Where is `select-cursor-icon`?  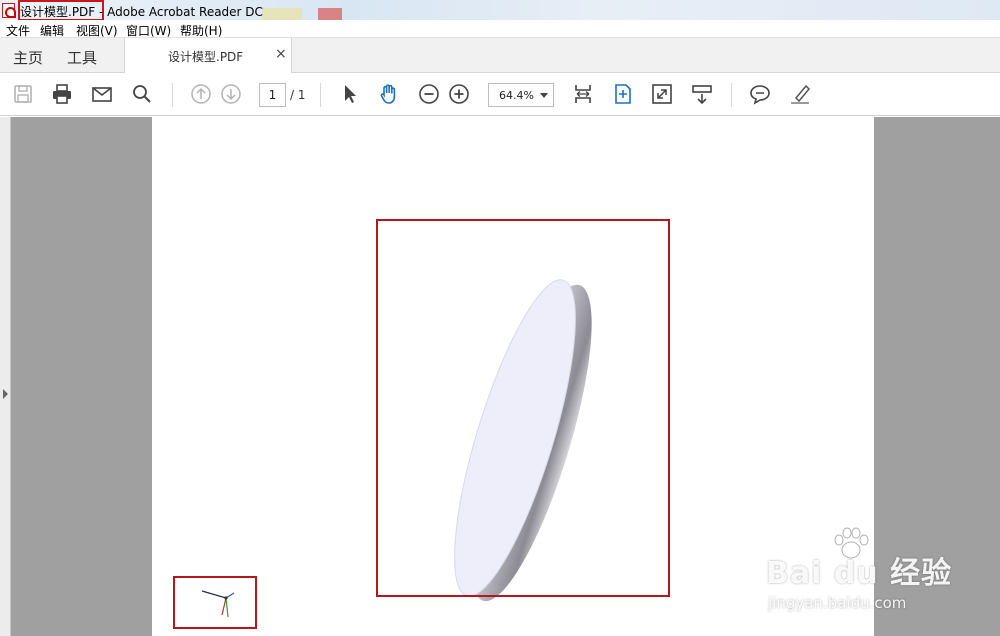 select-cursor-icon is located at coordinates (350, 94).